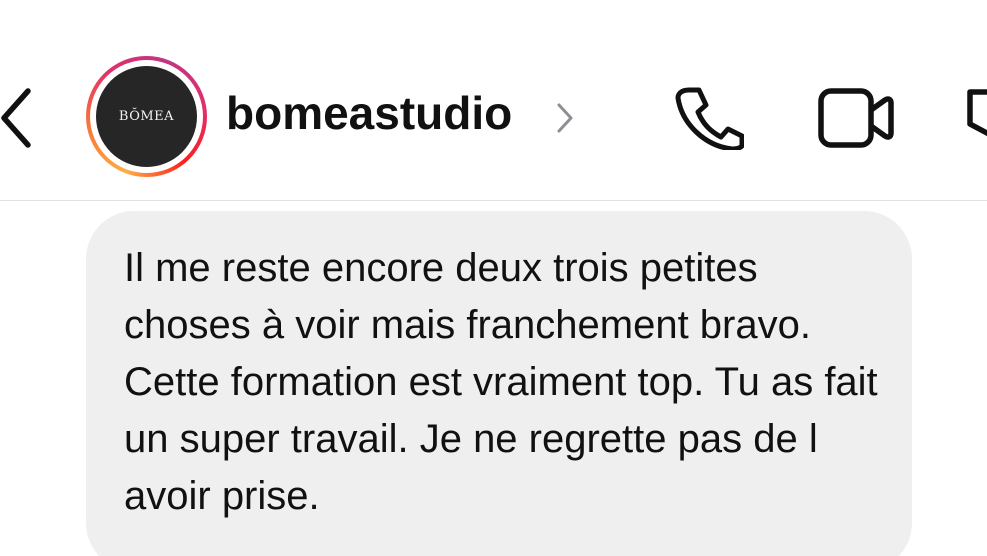 The width and height of the screenshot is (987, 556). I want to click on conversation-username: bomeastudio, so click(369, 113).